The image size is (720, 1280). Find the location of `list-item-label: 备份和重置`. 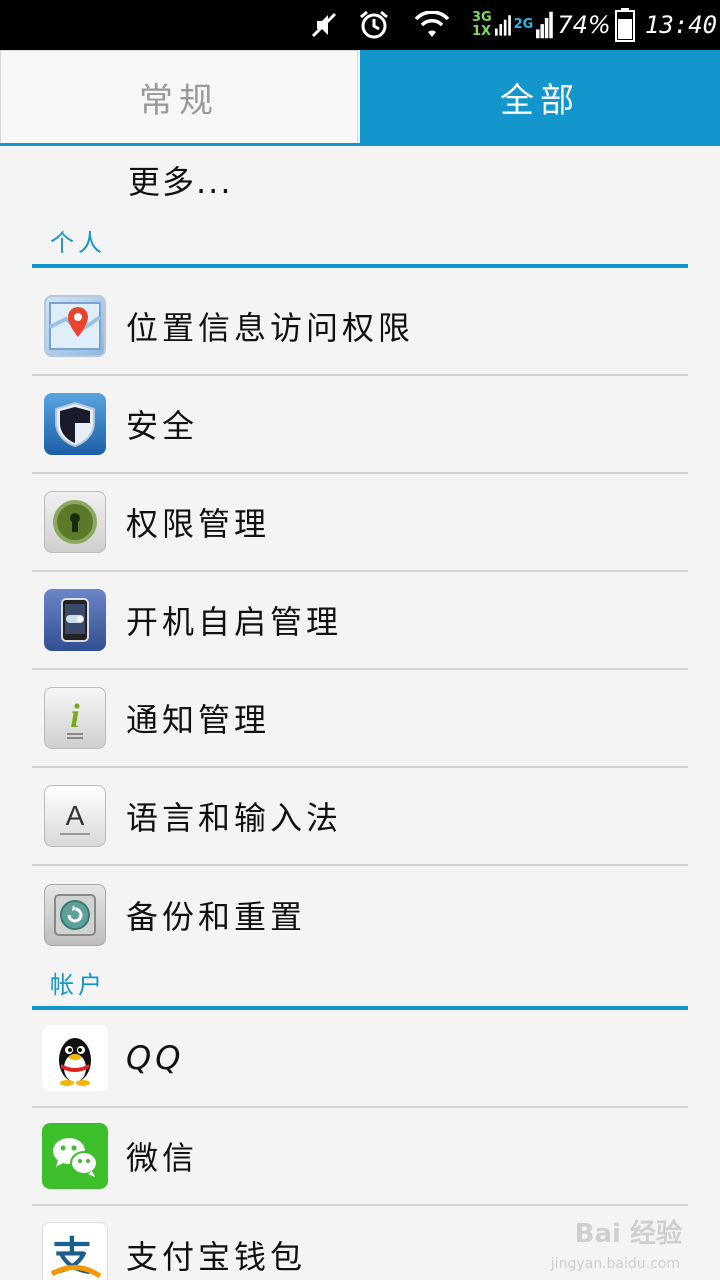

list-item-label: 备份和重置 is located at coordinates (216, 917).